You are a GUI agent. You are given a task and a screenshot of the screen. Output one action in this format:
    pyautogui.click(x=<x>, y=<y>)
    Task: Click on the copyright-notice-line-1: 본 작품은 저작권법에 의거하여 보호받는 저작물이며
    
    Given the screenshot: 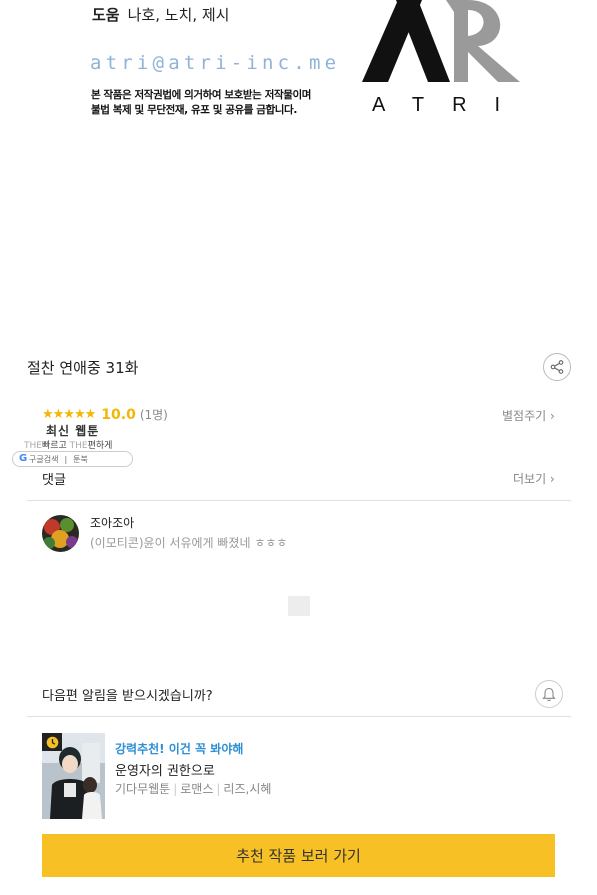 What is the action you would take?
    pyautogui.click(x=201, y=95)
    